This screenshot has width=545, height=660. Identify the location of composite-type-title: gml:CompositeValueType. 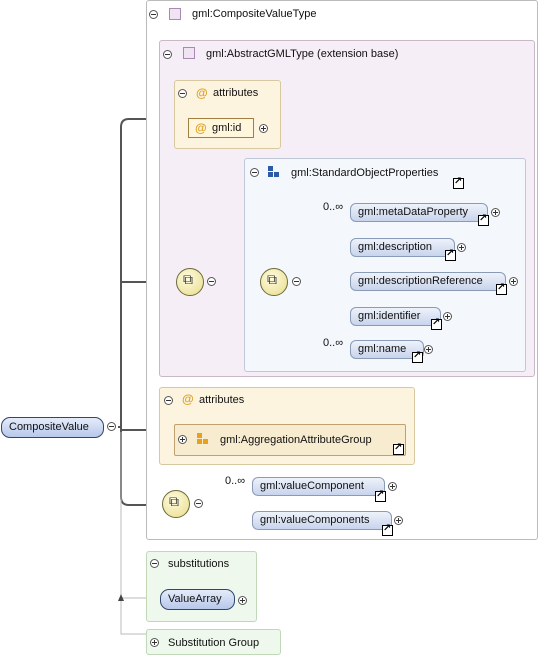
(254, 14).